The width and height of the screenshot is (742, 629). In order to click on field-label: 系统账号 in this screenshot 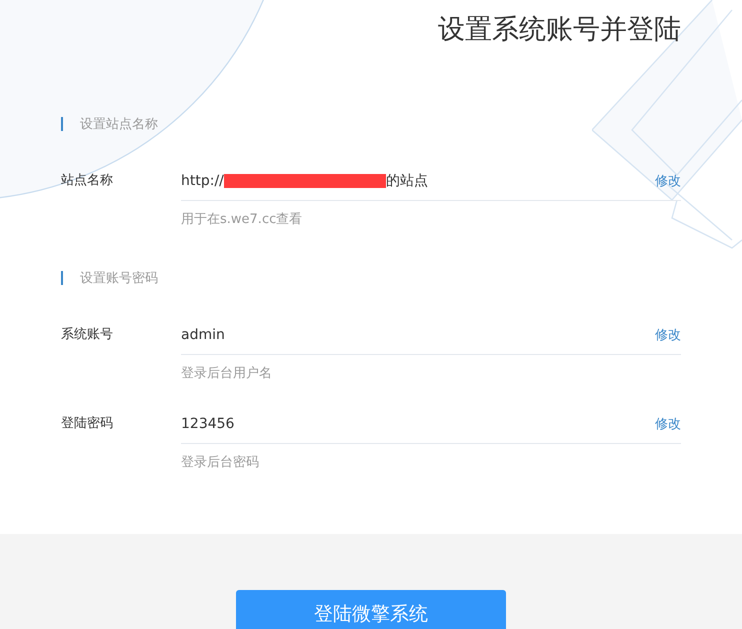, I will do `click(87, 335)`.